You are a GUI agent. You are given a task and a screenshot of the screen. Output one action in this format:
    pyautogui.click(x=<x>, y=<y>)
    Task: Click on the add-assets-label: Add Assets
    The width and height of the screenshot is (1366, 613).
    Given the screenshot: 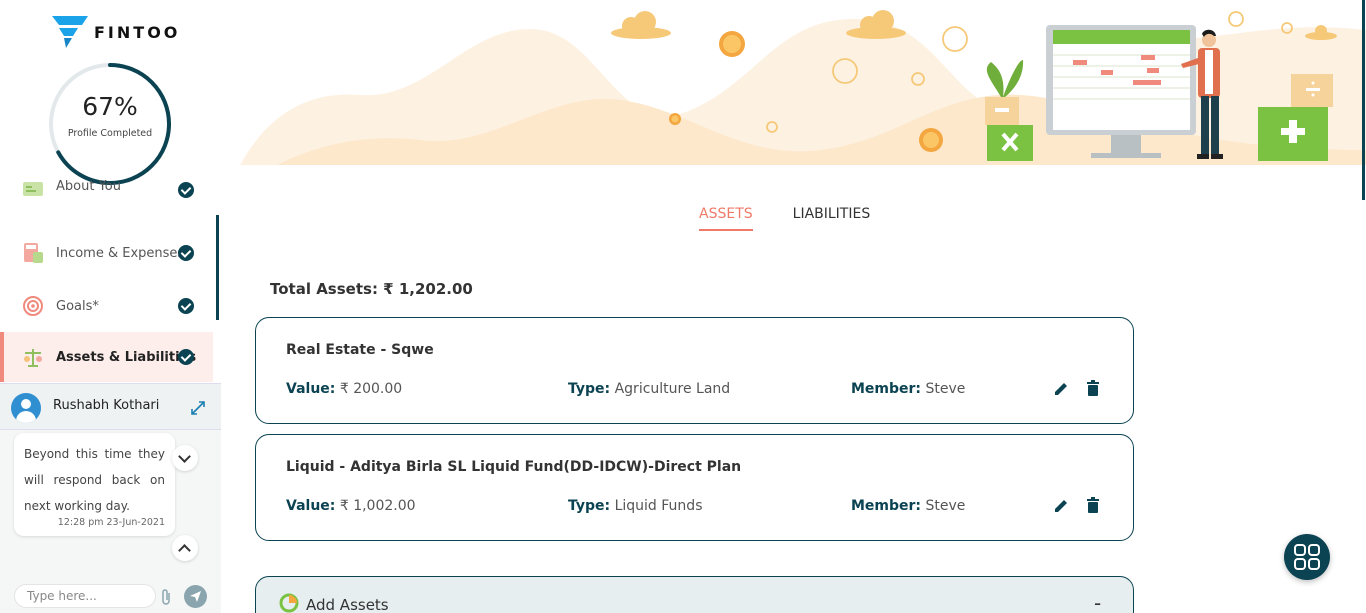 What is the action you would take?
    pyautogui.click(x=347, y=604)
    